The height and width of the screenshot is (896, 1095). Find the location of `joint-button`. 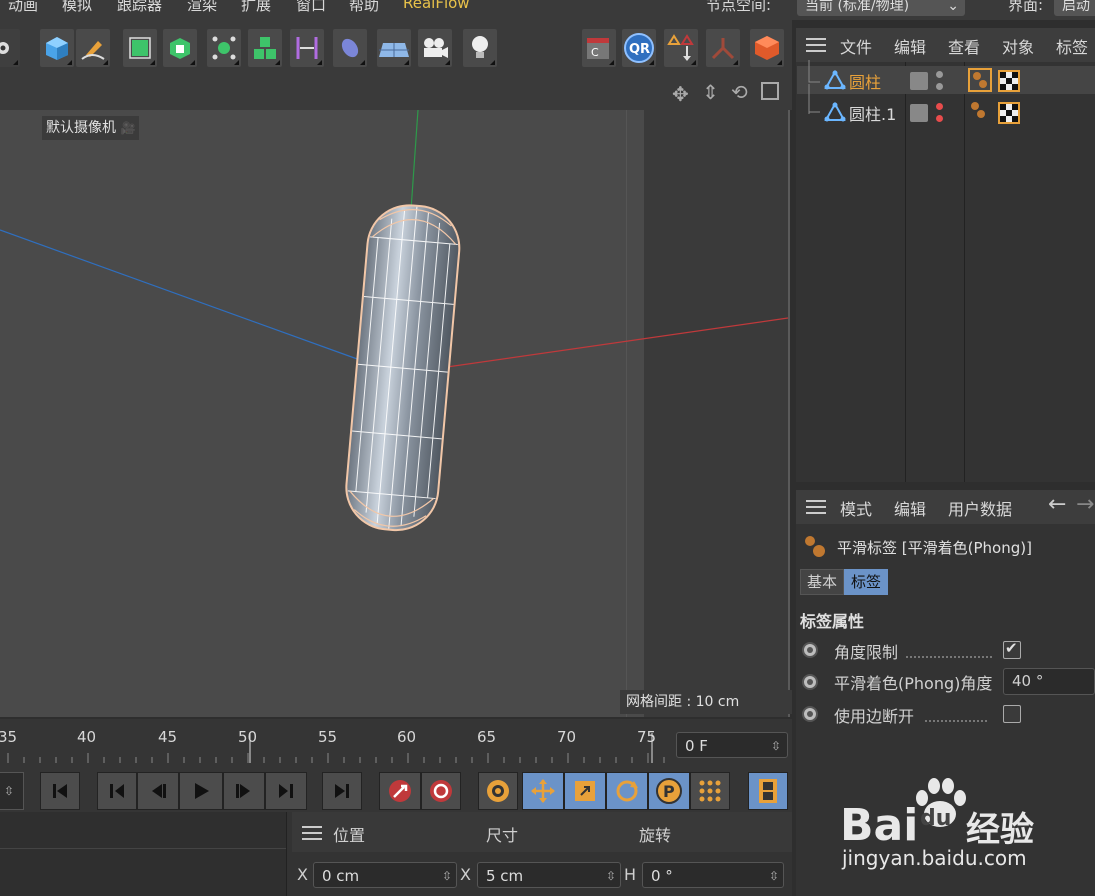

joint-button is located at coordinates (723, 48).